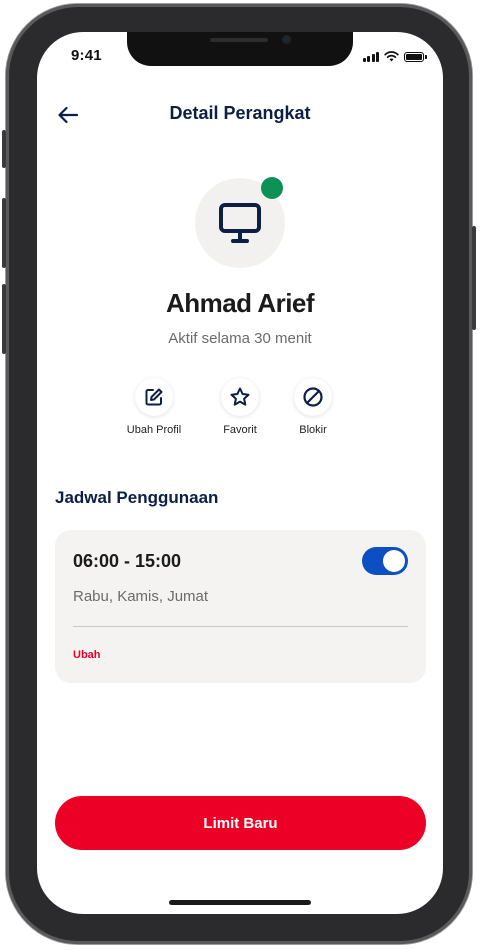 The image size is (480, 950). Describe the element at coordinates (137, 497) in the screenshot. I see `schedule-section-title: Jadwal Penggunaan` at that location.